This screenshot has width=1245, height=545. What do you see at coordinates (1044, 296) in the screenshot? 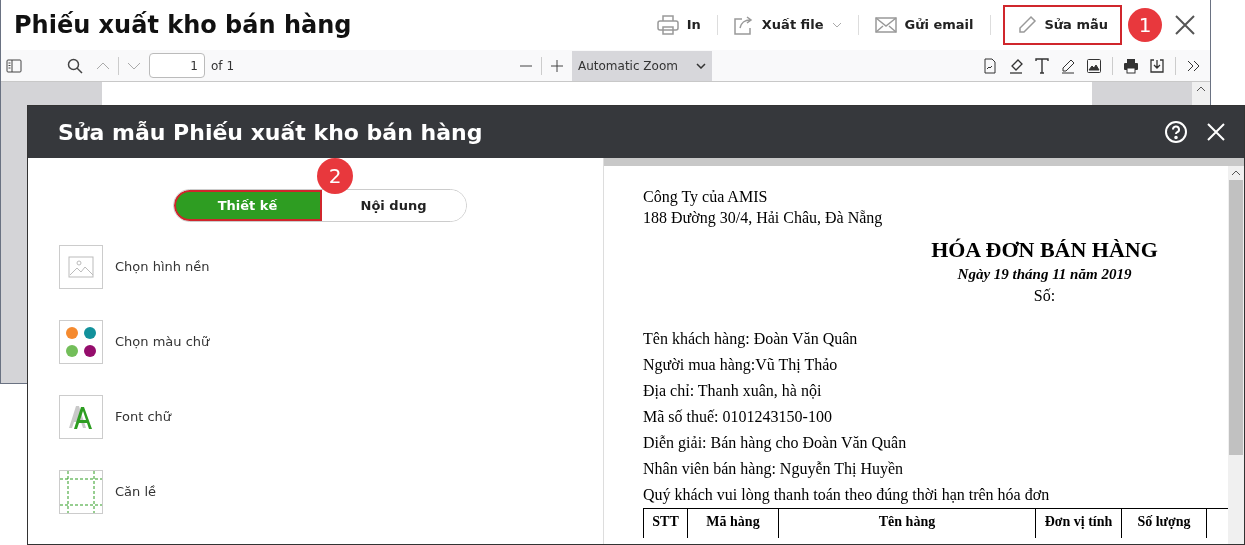
I see `invoice-number-label: Số:` at bounding box center [1044, 296].